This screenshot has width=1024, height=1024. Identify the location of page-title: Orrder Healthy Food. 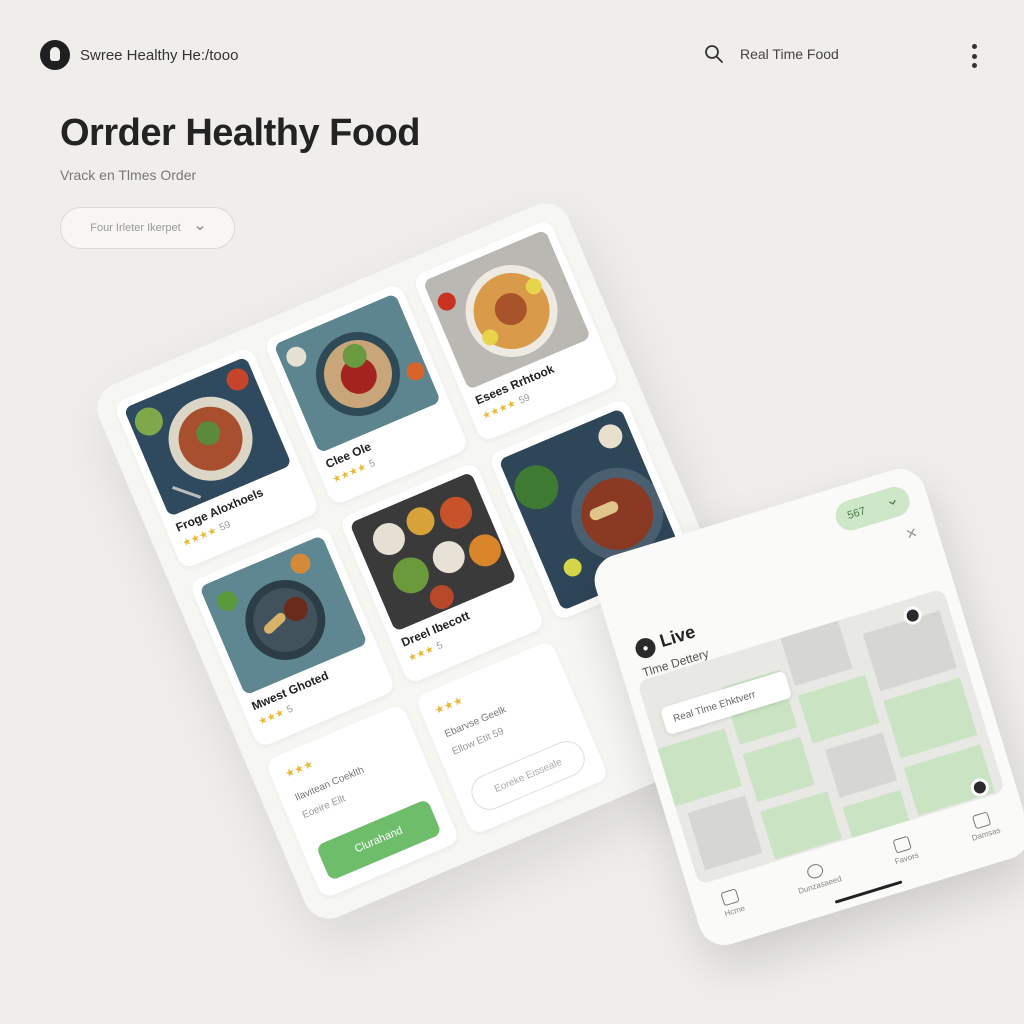
(240, 133).